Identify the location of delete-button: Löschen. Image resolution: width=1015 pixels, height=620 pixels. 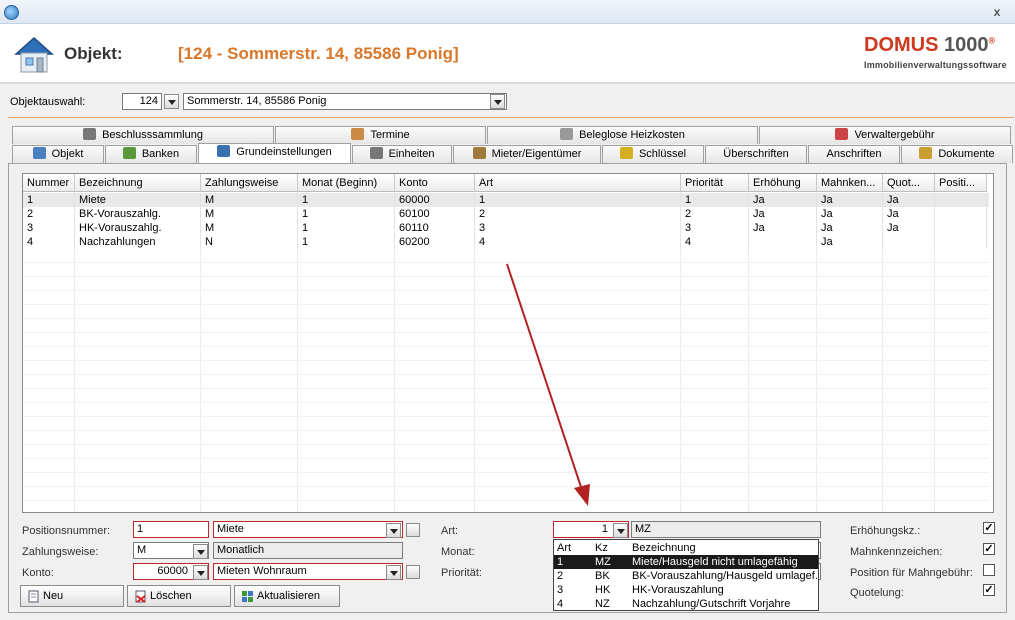
(179, 596).